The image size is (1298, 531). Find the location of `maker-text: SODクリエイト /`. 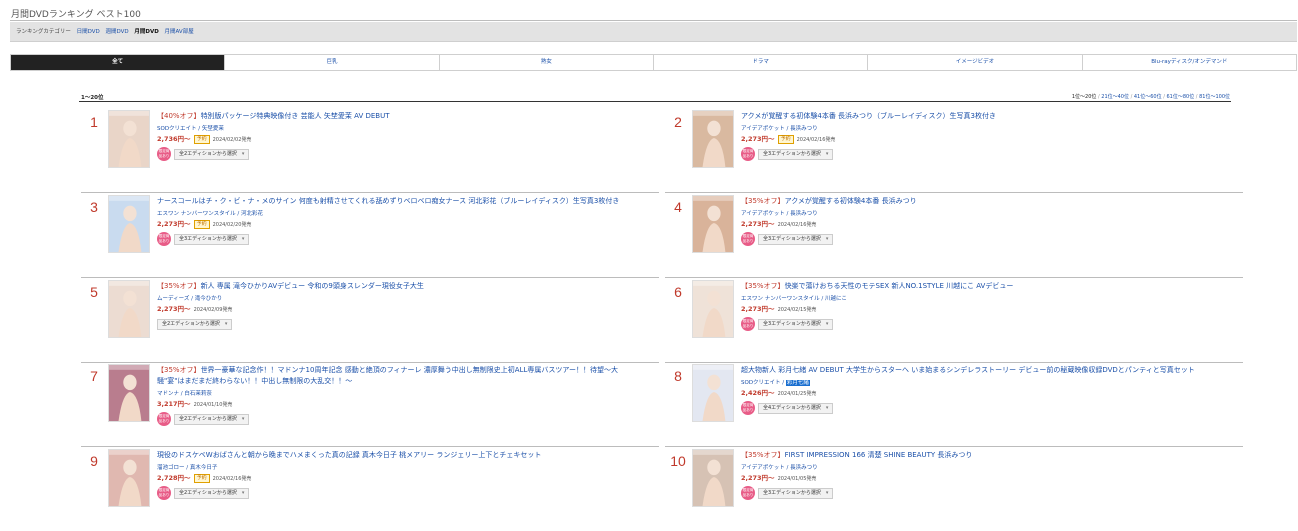

maker-text: SODクリエイト / is located at coordinates (763, 383).